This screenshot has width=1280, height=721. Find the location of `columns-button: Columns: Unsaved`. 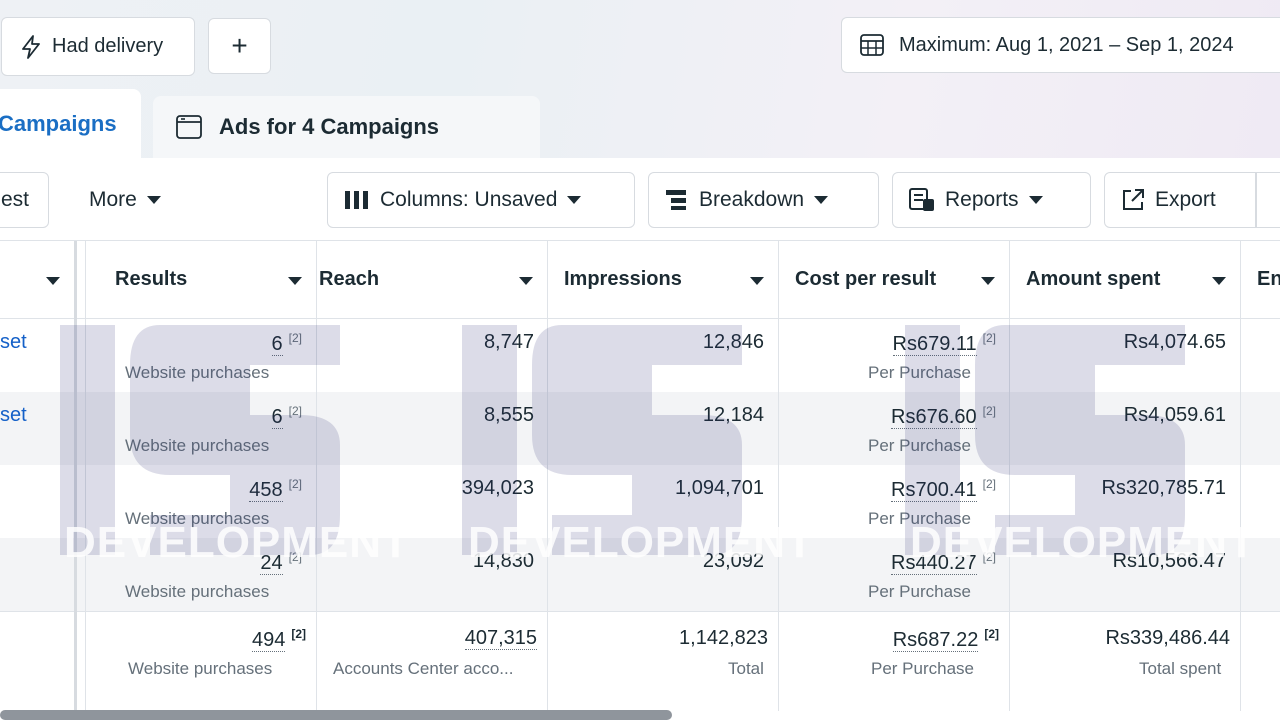

columns-button: Columns: Unsaved is located at coordinates (481, 200).